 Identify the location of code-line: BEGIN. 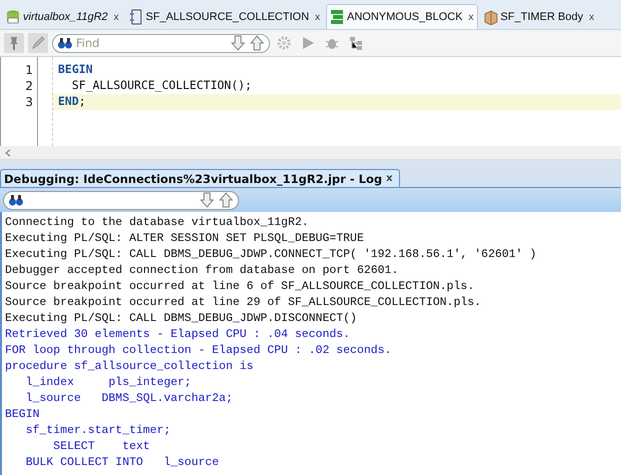
(75, 70).